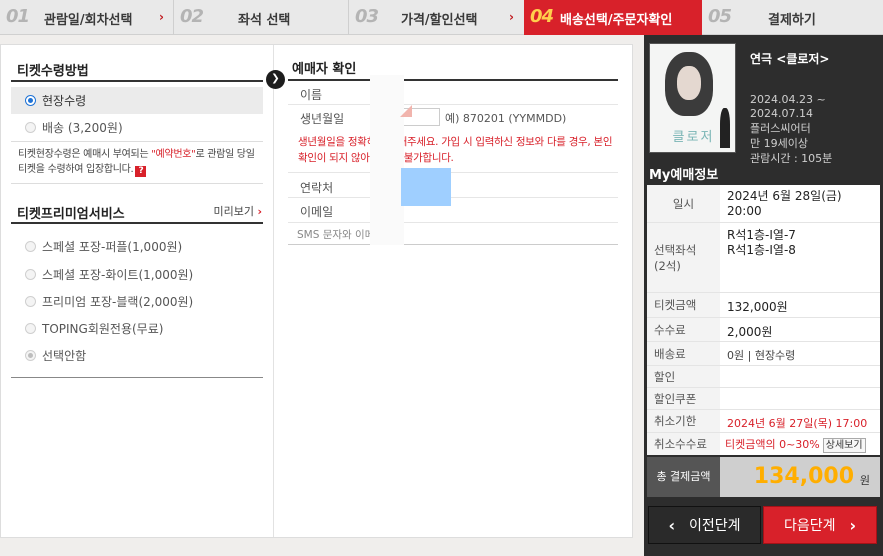 Image resolution: width=883 pixels, height=556 pixels. Describe the element at coordinates (30, 246) in the screenshot. I see `radio-purple-wrap` at that location.